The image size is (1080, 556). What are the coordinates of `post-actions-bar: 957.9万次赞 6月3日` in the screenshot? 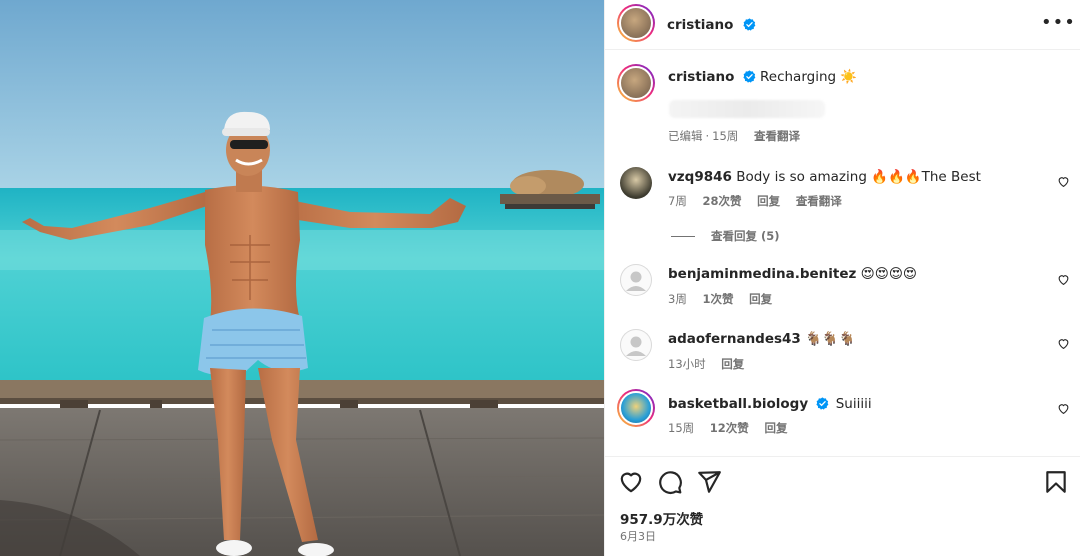 It's located at (842, 506).